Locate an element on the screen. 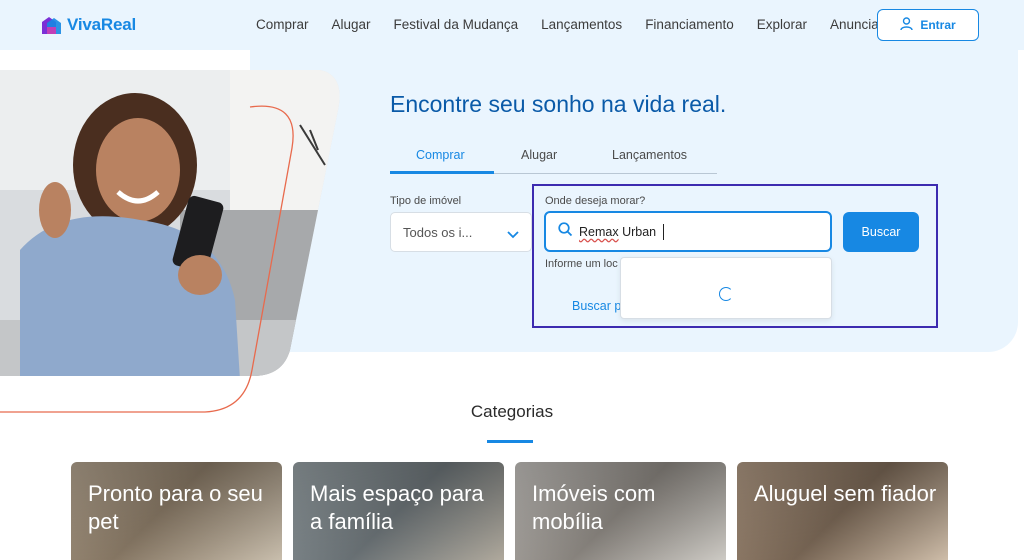 The image size is (1024, 560). card-overlay is located at coordinates (842, 511).